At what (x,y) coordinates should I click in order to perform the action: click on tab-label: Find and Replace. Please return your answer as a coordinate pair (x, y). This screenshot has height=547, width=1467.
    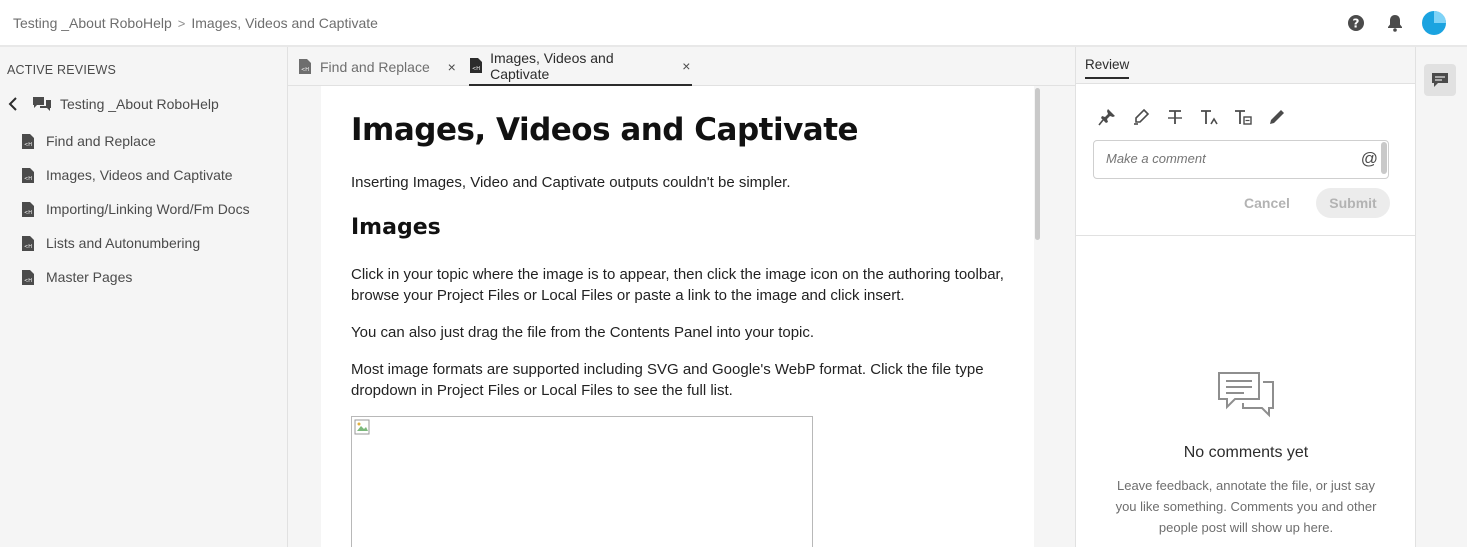
    Looking at the image, I should click on (375, 66).